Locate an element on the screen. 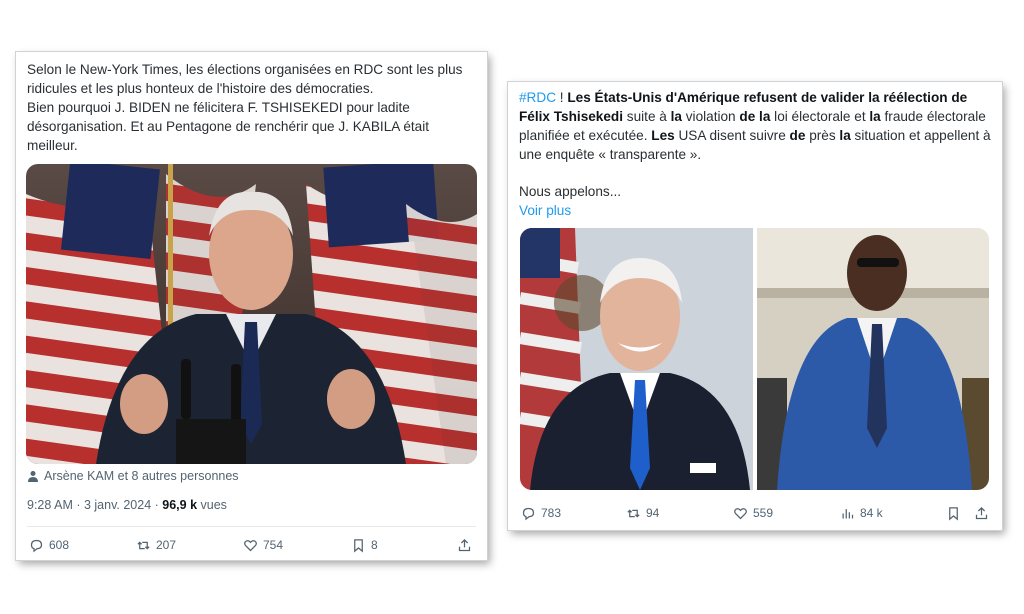 Image resolution: width=1024 pixels, height=614 pixels. man-in-blue-suit-image is located at coordinates (872, 359).